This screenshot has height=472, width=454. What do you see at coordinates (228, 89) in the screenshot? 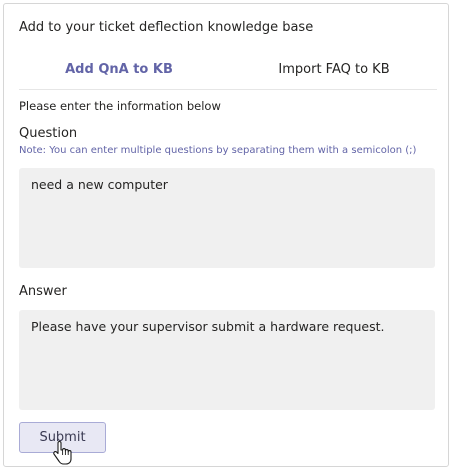
I see `tab-divider` at bounding box center [228, 89].